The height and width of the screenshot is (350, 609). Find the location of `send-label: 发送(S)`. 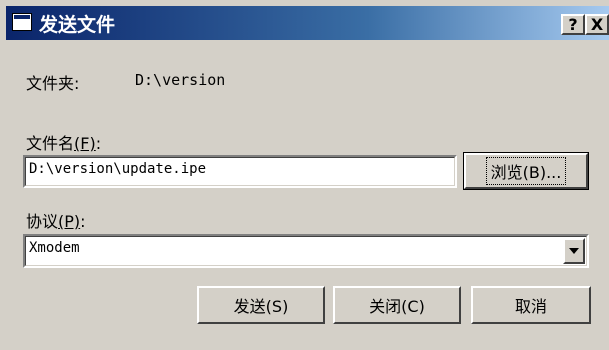

send-label: 发送(S) is located at coordinates (261, 306).